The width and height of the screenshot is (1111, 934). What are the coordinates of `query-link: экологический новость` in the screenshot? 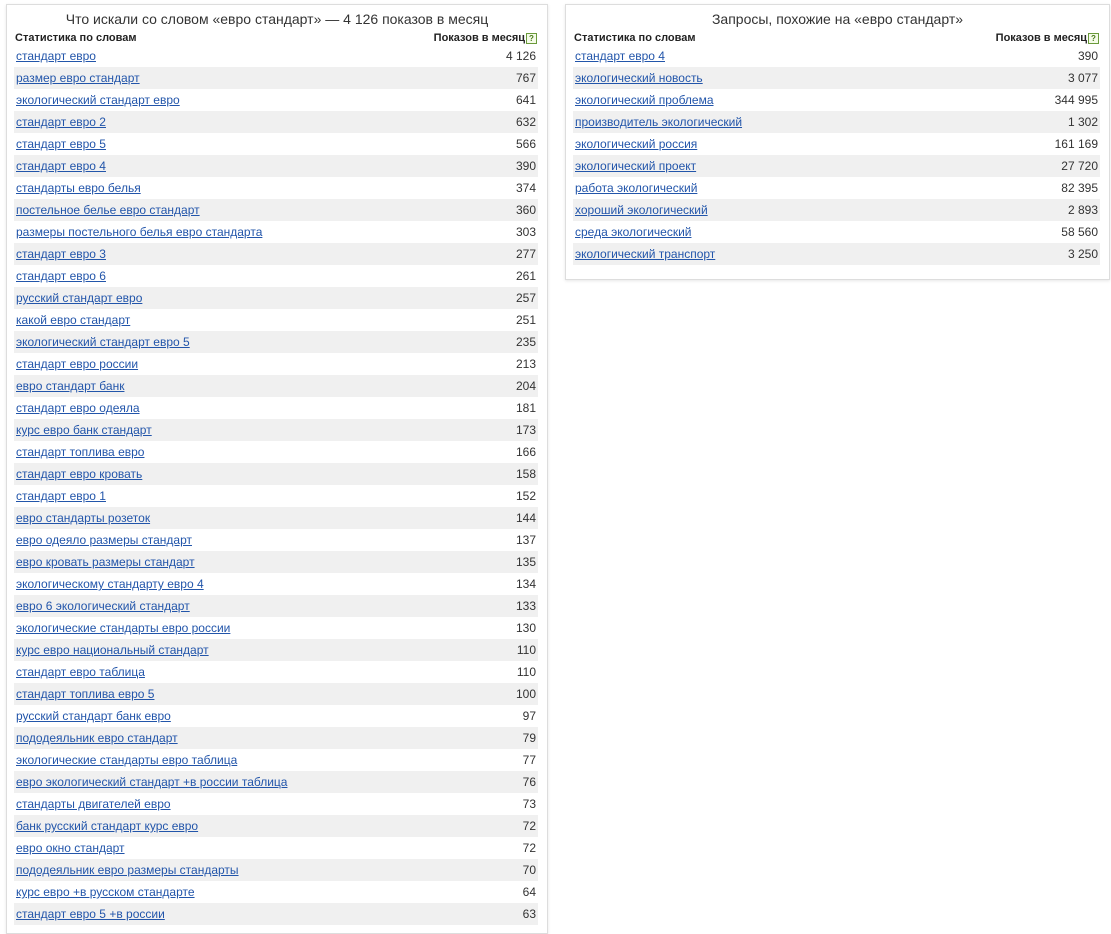 It's located at (639, 78).